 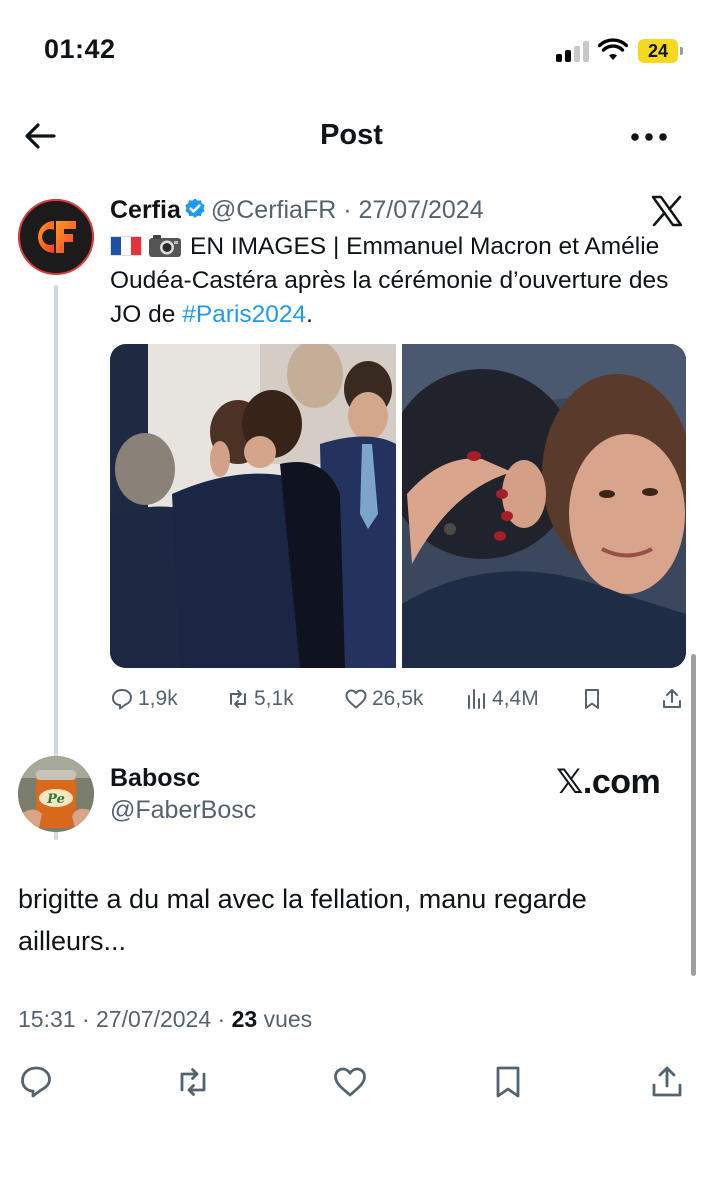 What do you see at coordinates (309, 314) in the screenshot?
I see `post-text-end: .` at bounding box center [309, 314].